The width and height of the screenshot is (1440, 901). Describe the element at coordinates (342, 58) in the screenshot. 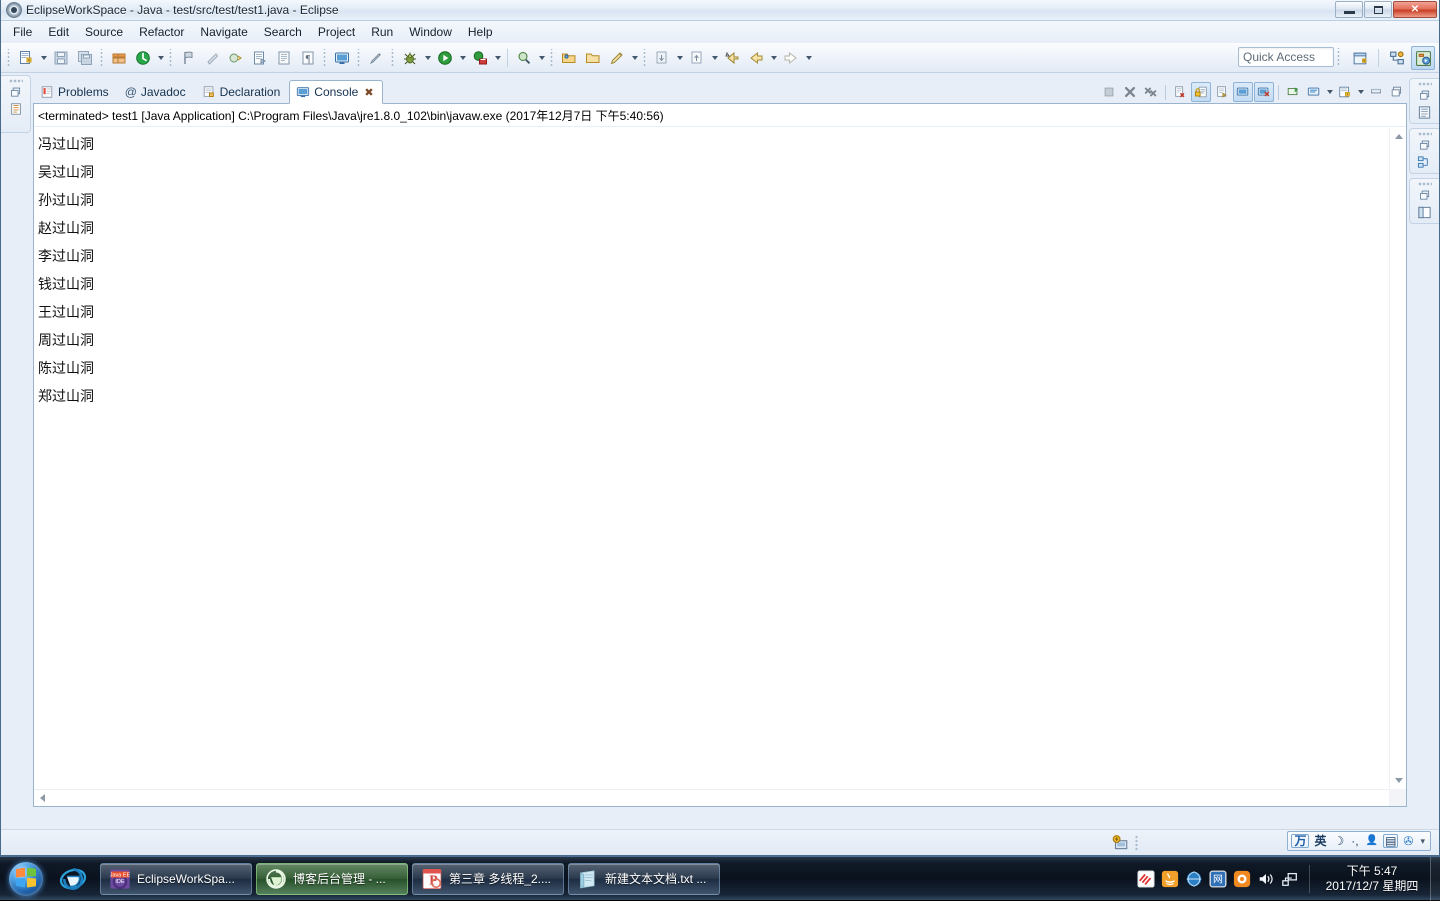

I see `console-icon` at that location.